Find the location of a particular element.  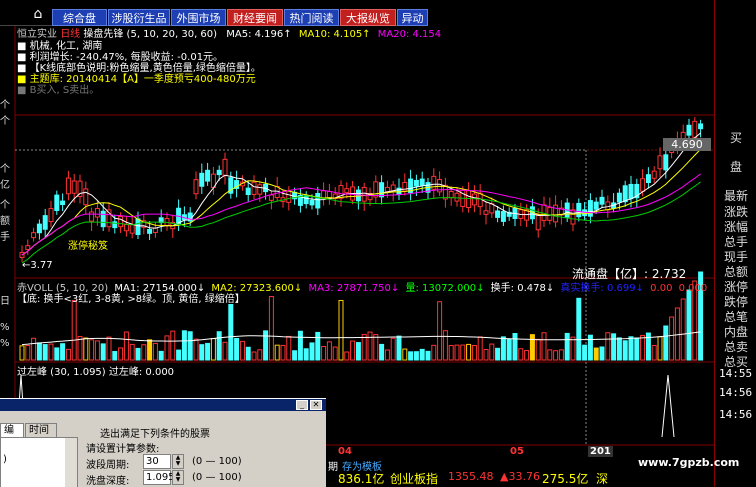

formula-list: ) is located at coordinates (39, 462).